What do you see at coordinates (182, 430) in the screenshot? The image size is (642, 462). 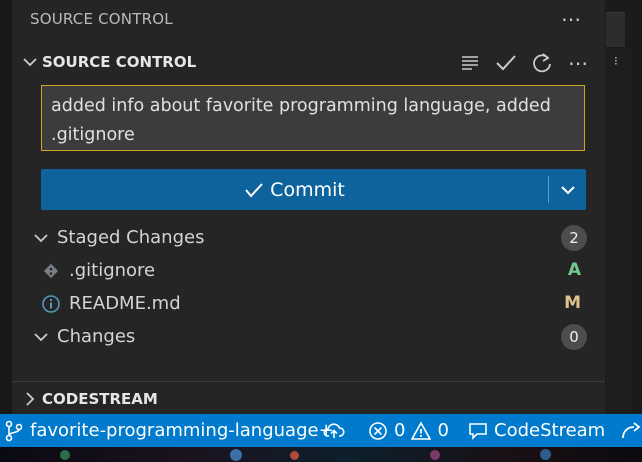 I see `branch-name: favorite-programming-language+` at bounding box center [182, 430].